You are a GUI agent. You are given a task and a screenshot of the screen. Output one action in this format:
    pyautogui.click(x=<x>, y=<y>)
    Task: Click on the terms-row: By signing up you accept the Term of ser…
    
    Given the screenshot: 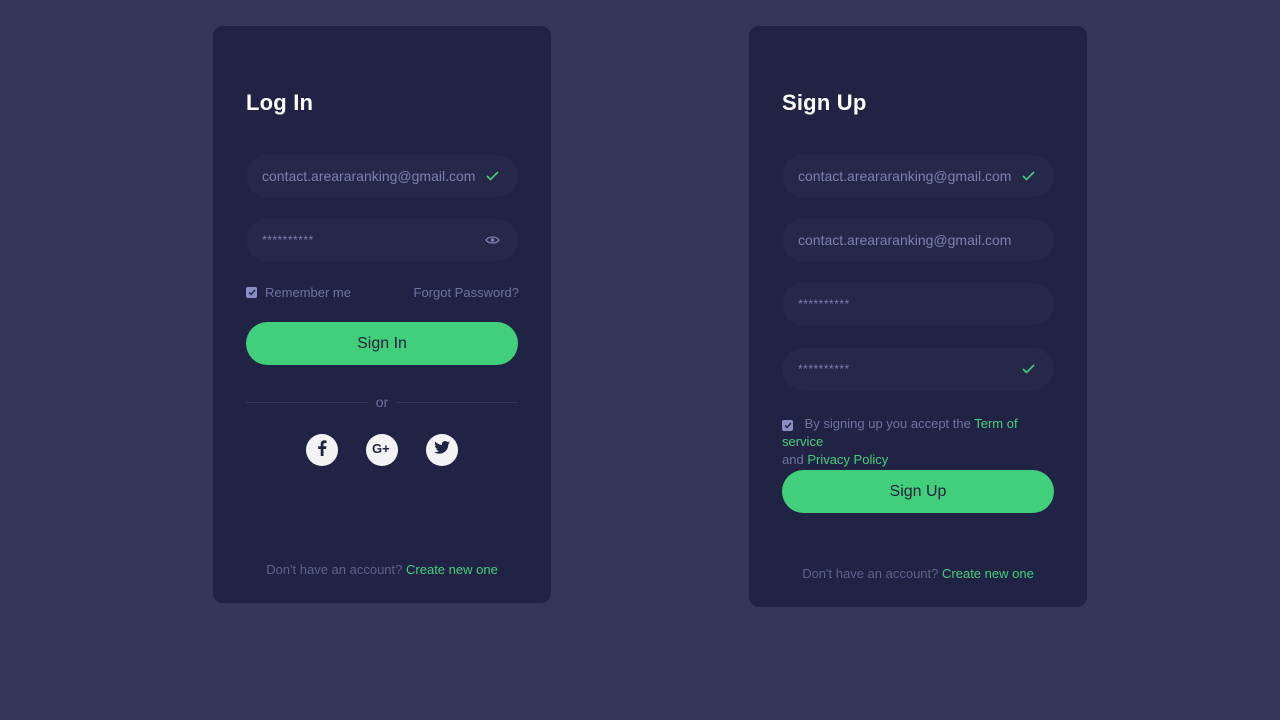 What is the action you would take?
    pyautogui.click(x=922, y=442)
    